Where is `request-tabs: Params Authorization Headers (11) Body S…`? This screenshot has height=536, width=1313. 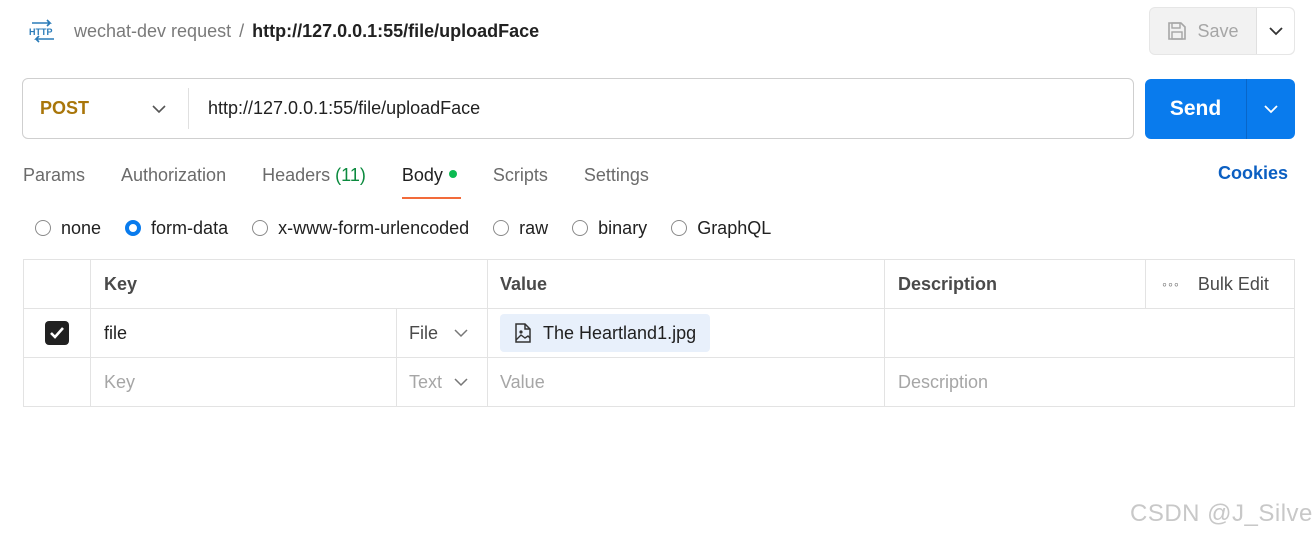 request-tabs: Params Authorization Headers (11) Body S… is located at coordinates (354, 180).